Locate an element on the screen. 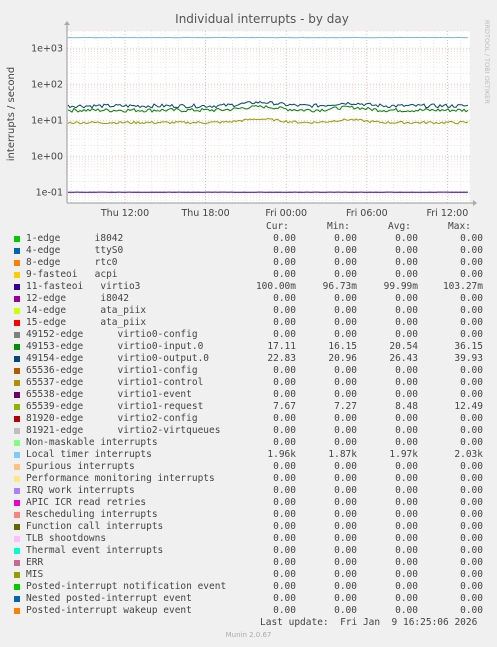 The width and height of the screenshot is (497, 647). legend-min-value: 96.73m is located at coordinates (339, 286).